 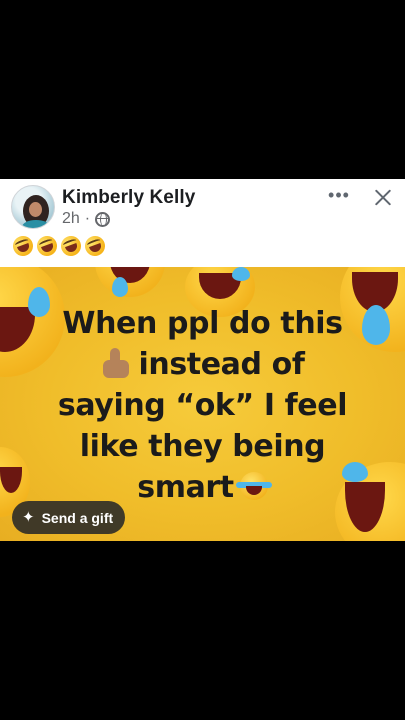 I want to click on send-gift-label: Send a gift, so click(x=77, y=517).